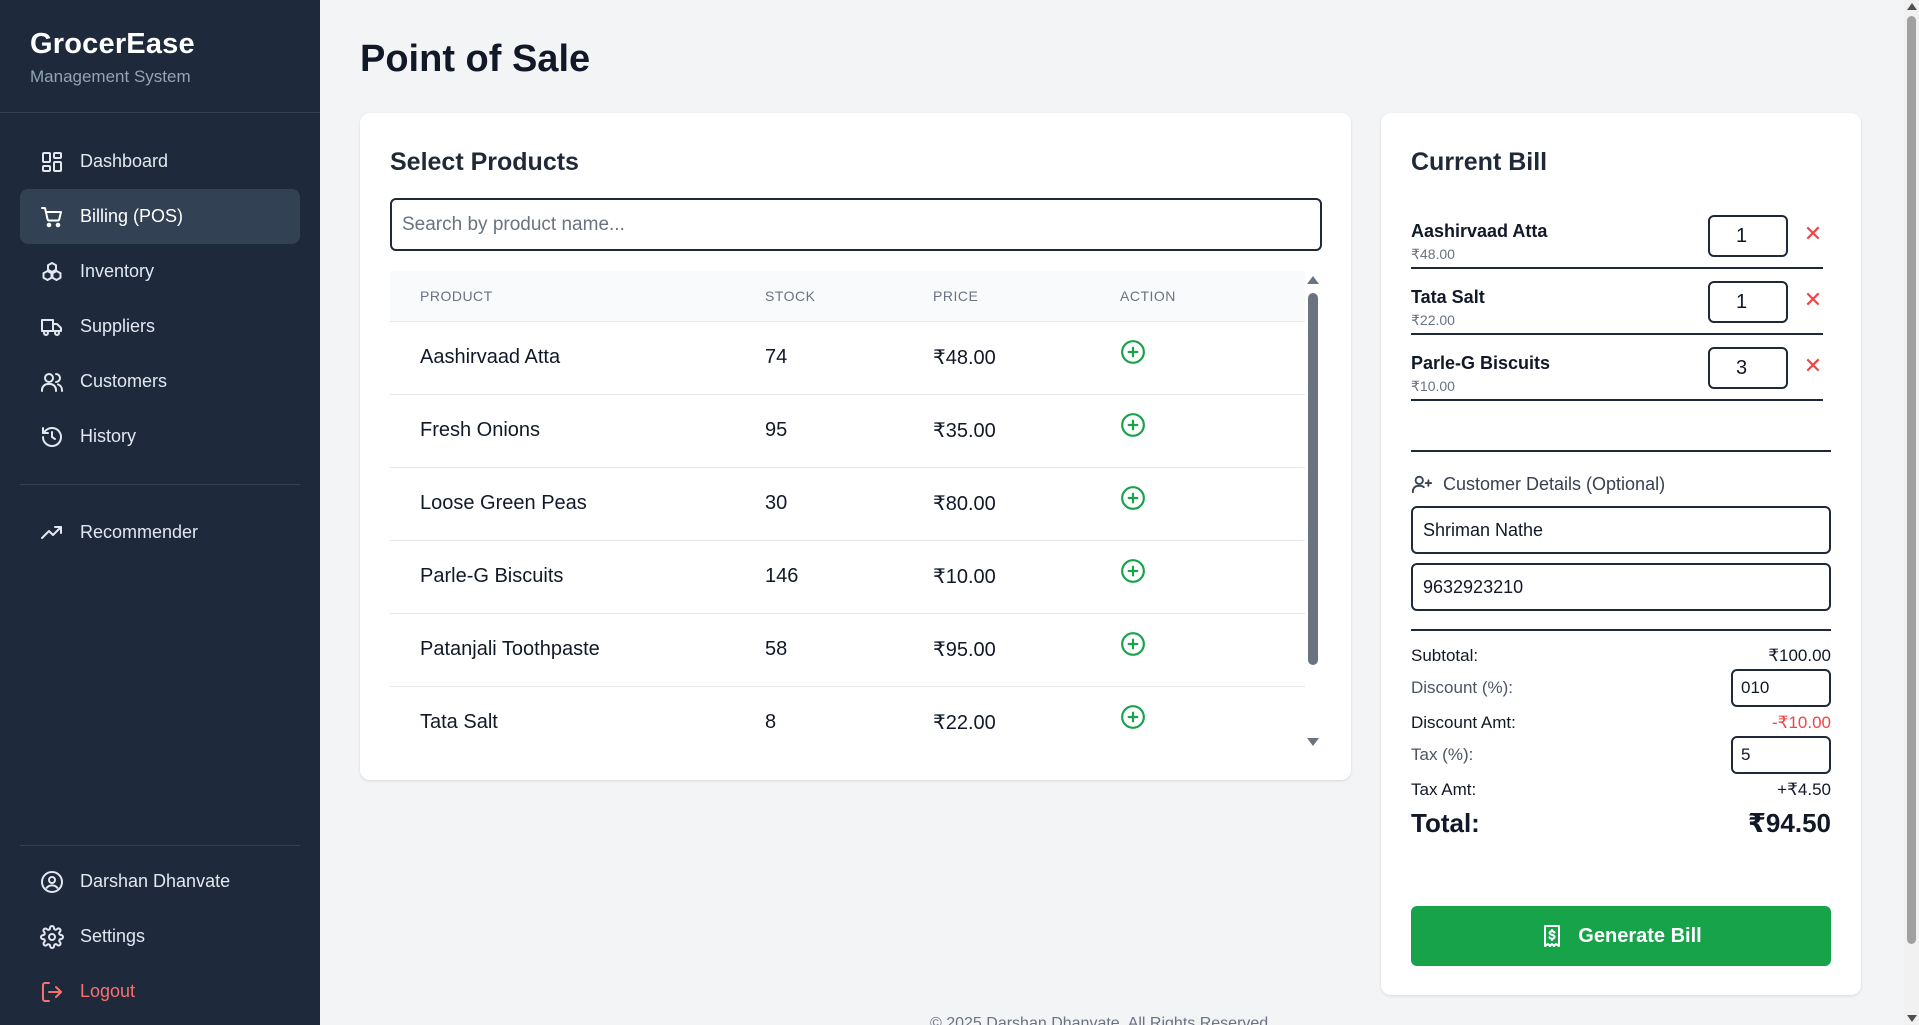  What do you see at coordinates (956, 295) in the screenshot?
I see `column-header-price: PRICE` at bounding box center [956, 295].